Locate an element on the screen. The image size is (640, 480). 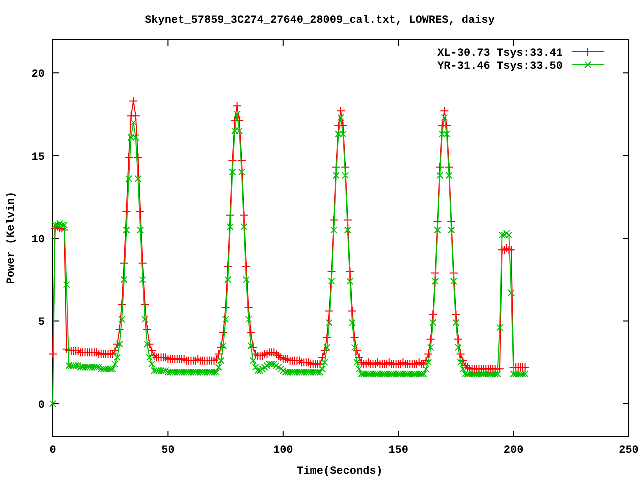
x-tick-label: 200 is located at coordinates (514, 451).